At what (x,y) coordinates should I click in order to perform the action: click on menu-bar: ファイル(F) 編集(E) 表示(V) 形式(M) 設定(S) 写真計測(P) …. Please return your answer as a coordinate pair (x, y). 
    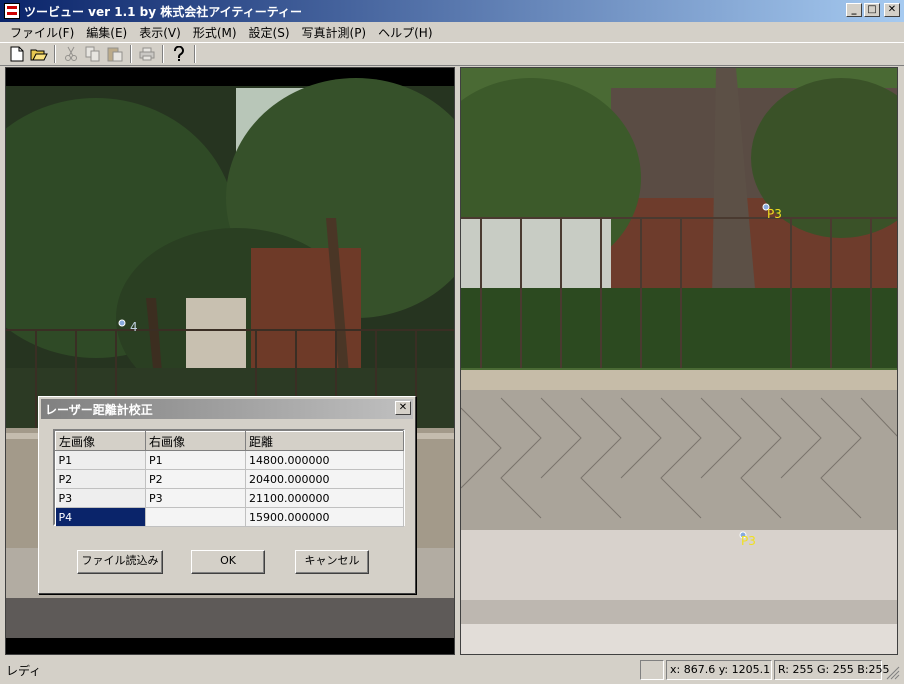
    Looking at the image, I should click on (452, 32).